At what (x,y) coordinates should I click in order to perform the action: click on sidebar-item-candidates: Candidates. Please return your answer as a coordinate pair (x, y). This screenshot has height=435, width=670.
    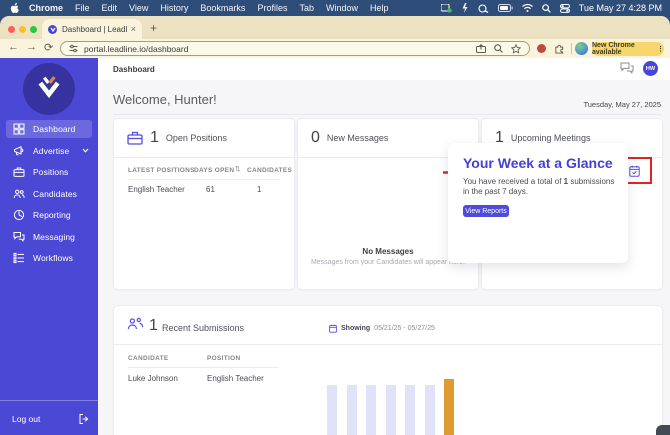
    Looking at the image, I should click on (49, 194).